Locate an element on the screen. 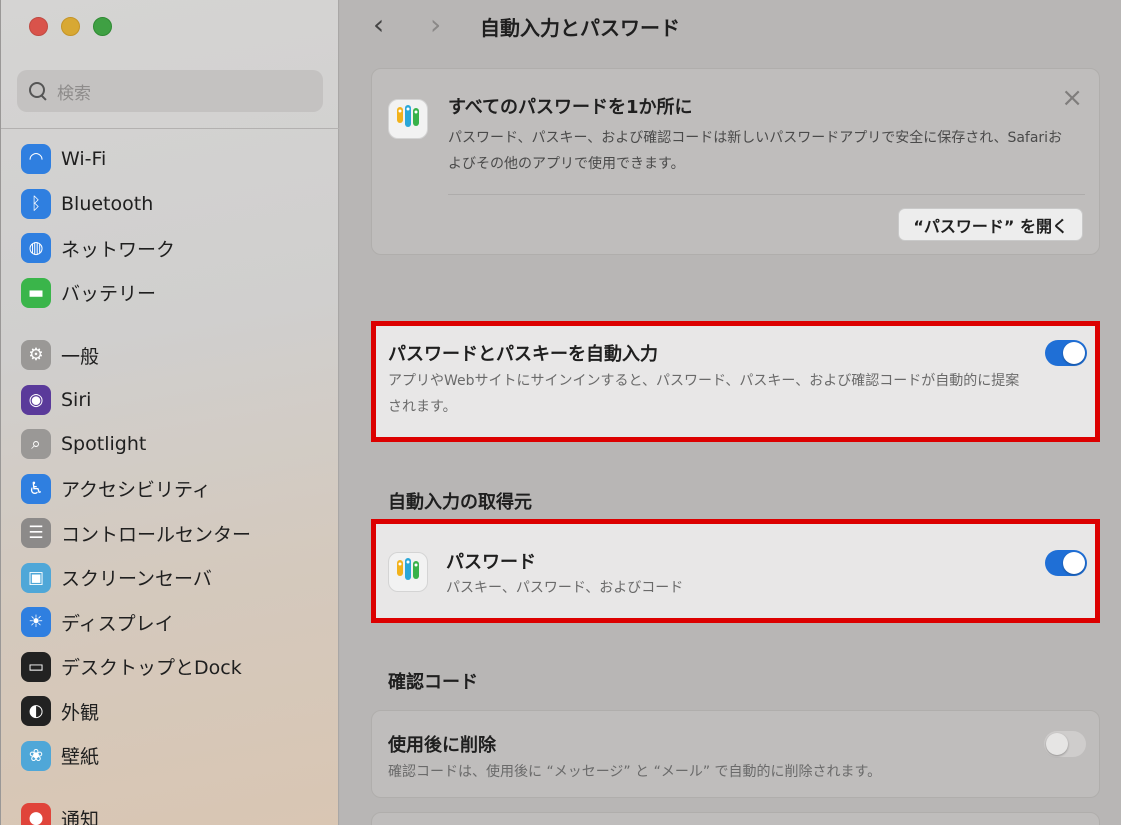 This screenshot has height=825, width=1121. close-window-button is located at coordinates (38, 26).